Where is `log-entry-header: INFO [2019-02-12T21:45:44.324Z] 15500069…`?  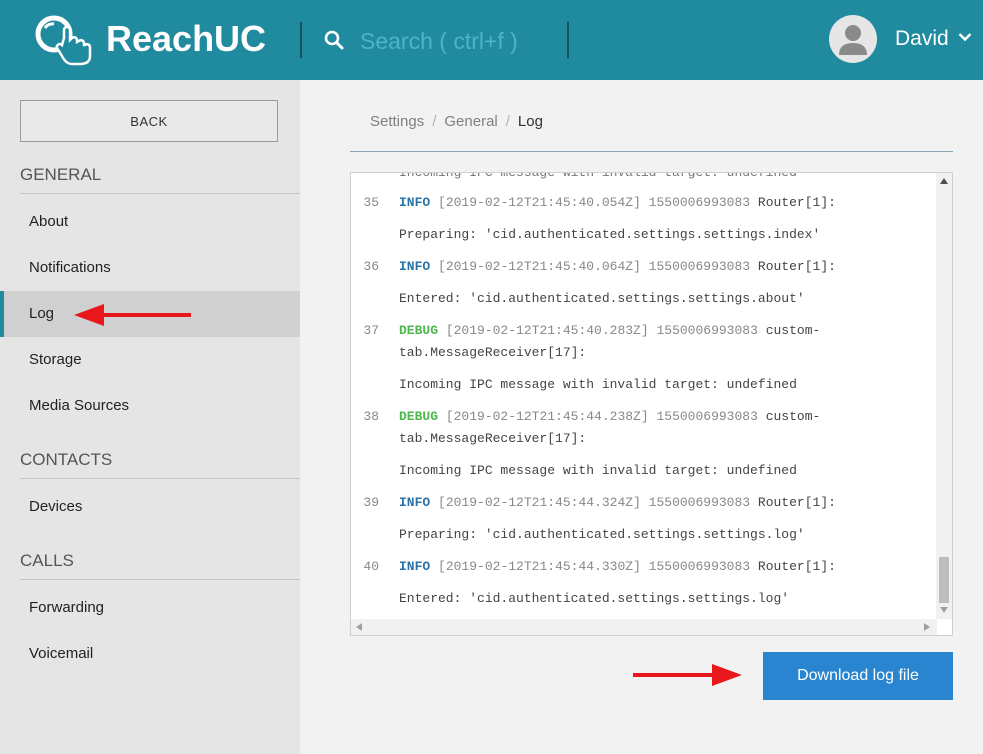
log-entry-header: INFO [2019-02-12T21:45:44.324Z] 15500069… is located at coordinates (617, 502).